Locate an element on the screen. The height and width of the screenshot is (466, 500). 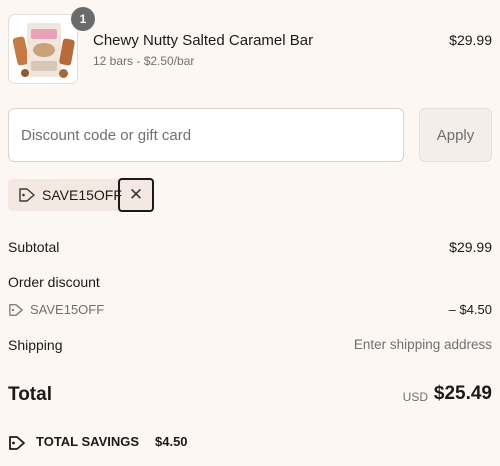
product-image-bar-right is located at coordinates (67, 52).